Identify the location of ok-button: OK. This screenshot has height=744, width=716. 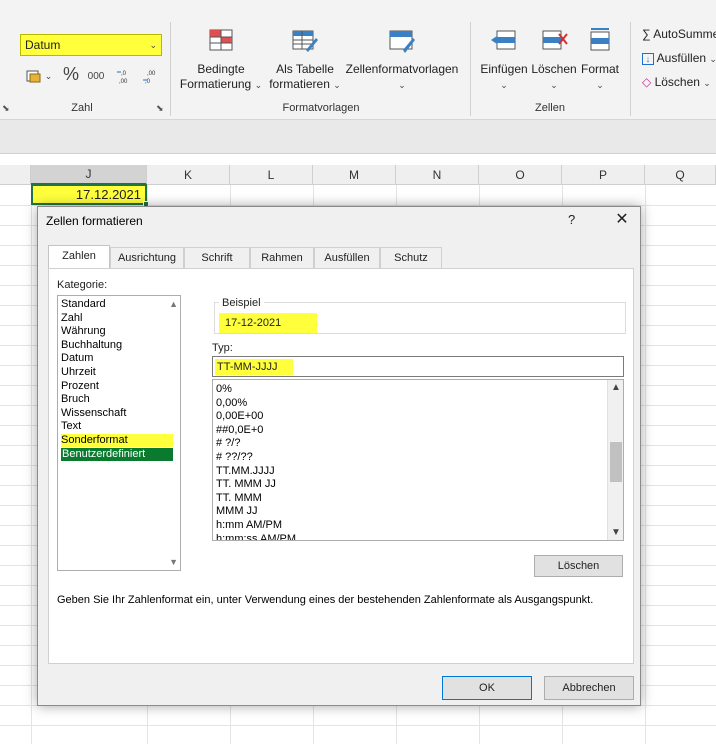
(487, 688).